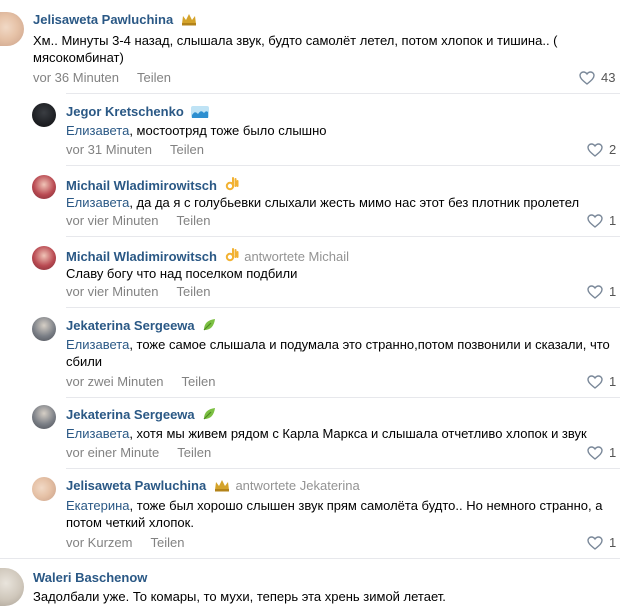 The height and width of the screenshot is (606, 620). Describe the element at coordinates (90, 578) in the screenshot. I see `comment-author: Waleri Baschenow` at that location.